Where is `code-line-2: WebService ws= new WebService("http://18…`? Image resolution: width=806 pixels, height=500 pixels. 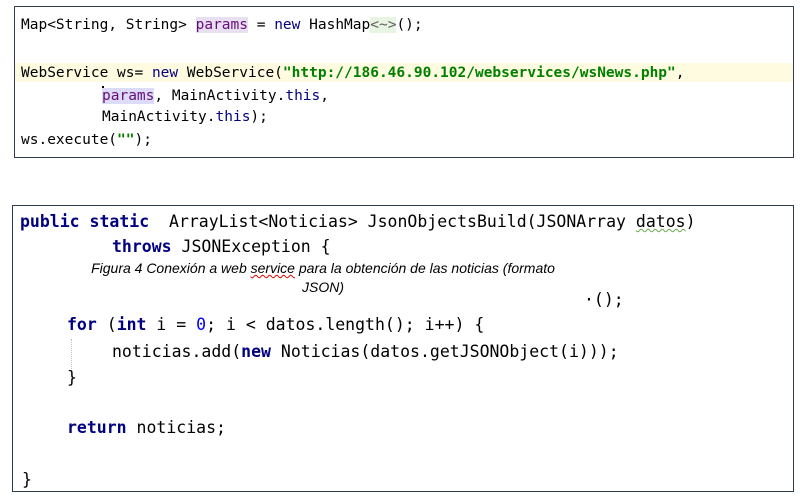
code-line-2: WebService ws= new WebService("http://18… is located at coordinates (353, 73).